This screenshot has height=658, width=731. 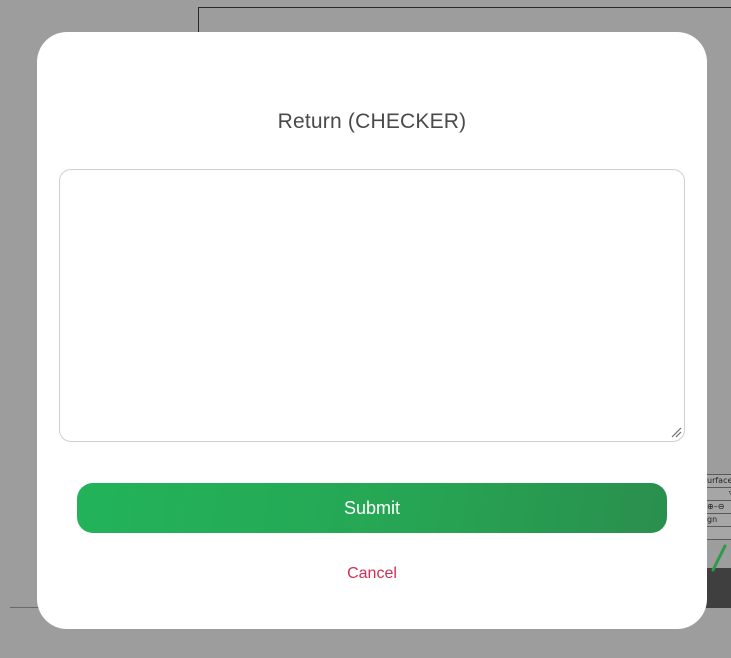 I want to click on submit-button: Submit, so click(x=372, y=508).